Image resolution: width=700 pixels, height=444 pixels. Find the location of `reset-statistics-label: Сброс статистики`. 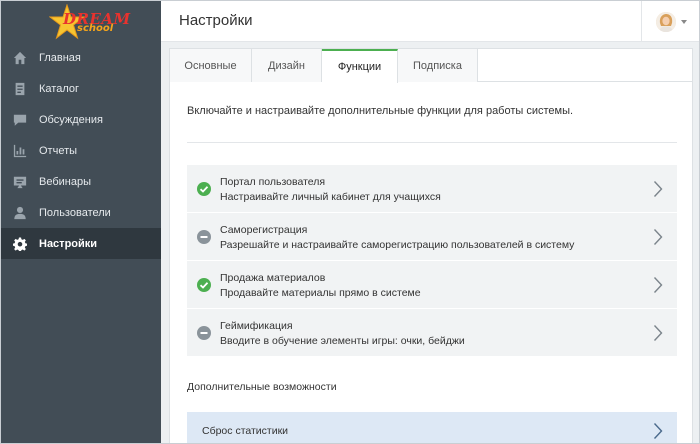

reset-statistics-label: Сброс статистики is located at coordinates (245, 431).